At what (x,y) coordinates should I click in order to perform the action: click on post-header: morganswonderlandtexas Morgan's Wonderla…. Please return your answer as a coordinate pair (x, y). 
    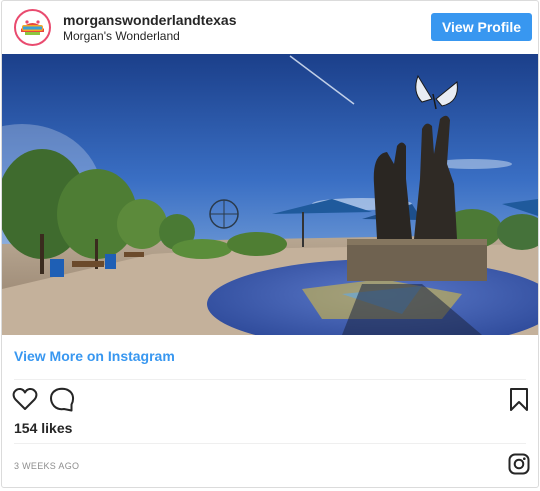
    Looking at the image, I should click on (270, 27).